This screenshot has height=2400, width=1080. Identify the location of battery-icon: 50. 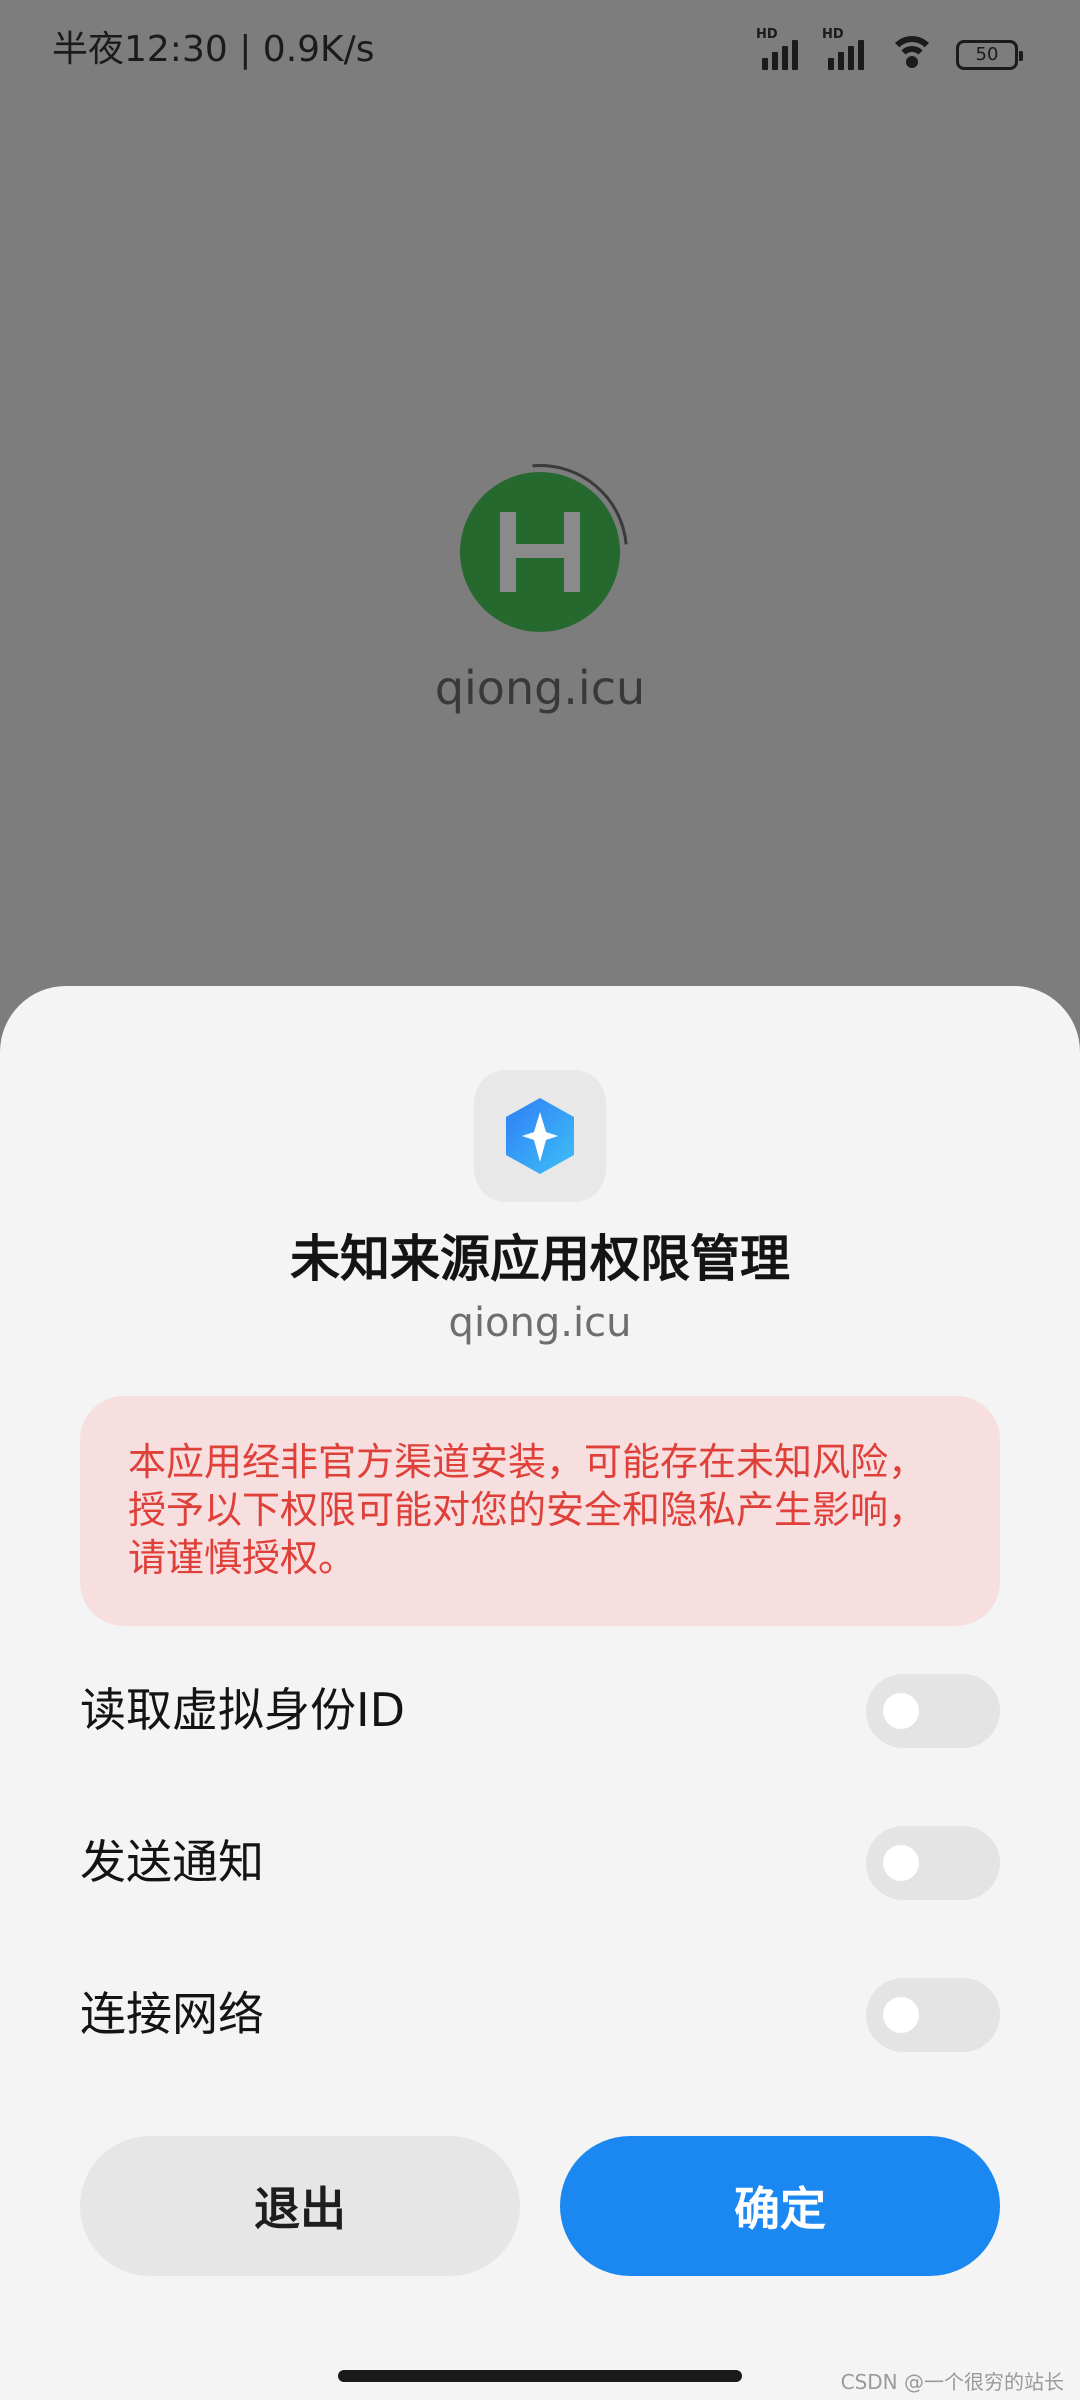
(989, 55).